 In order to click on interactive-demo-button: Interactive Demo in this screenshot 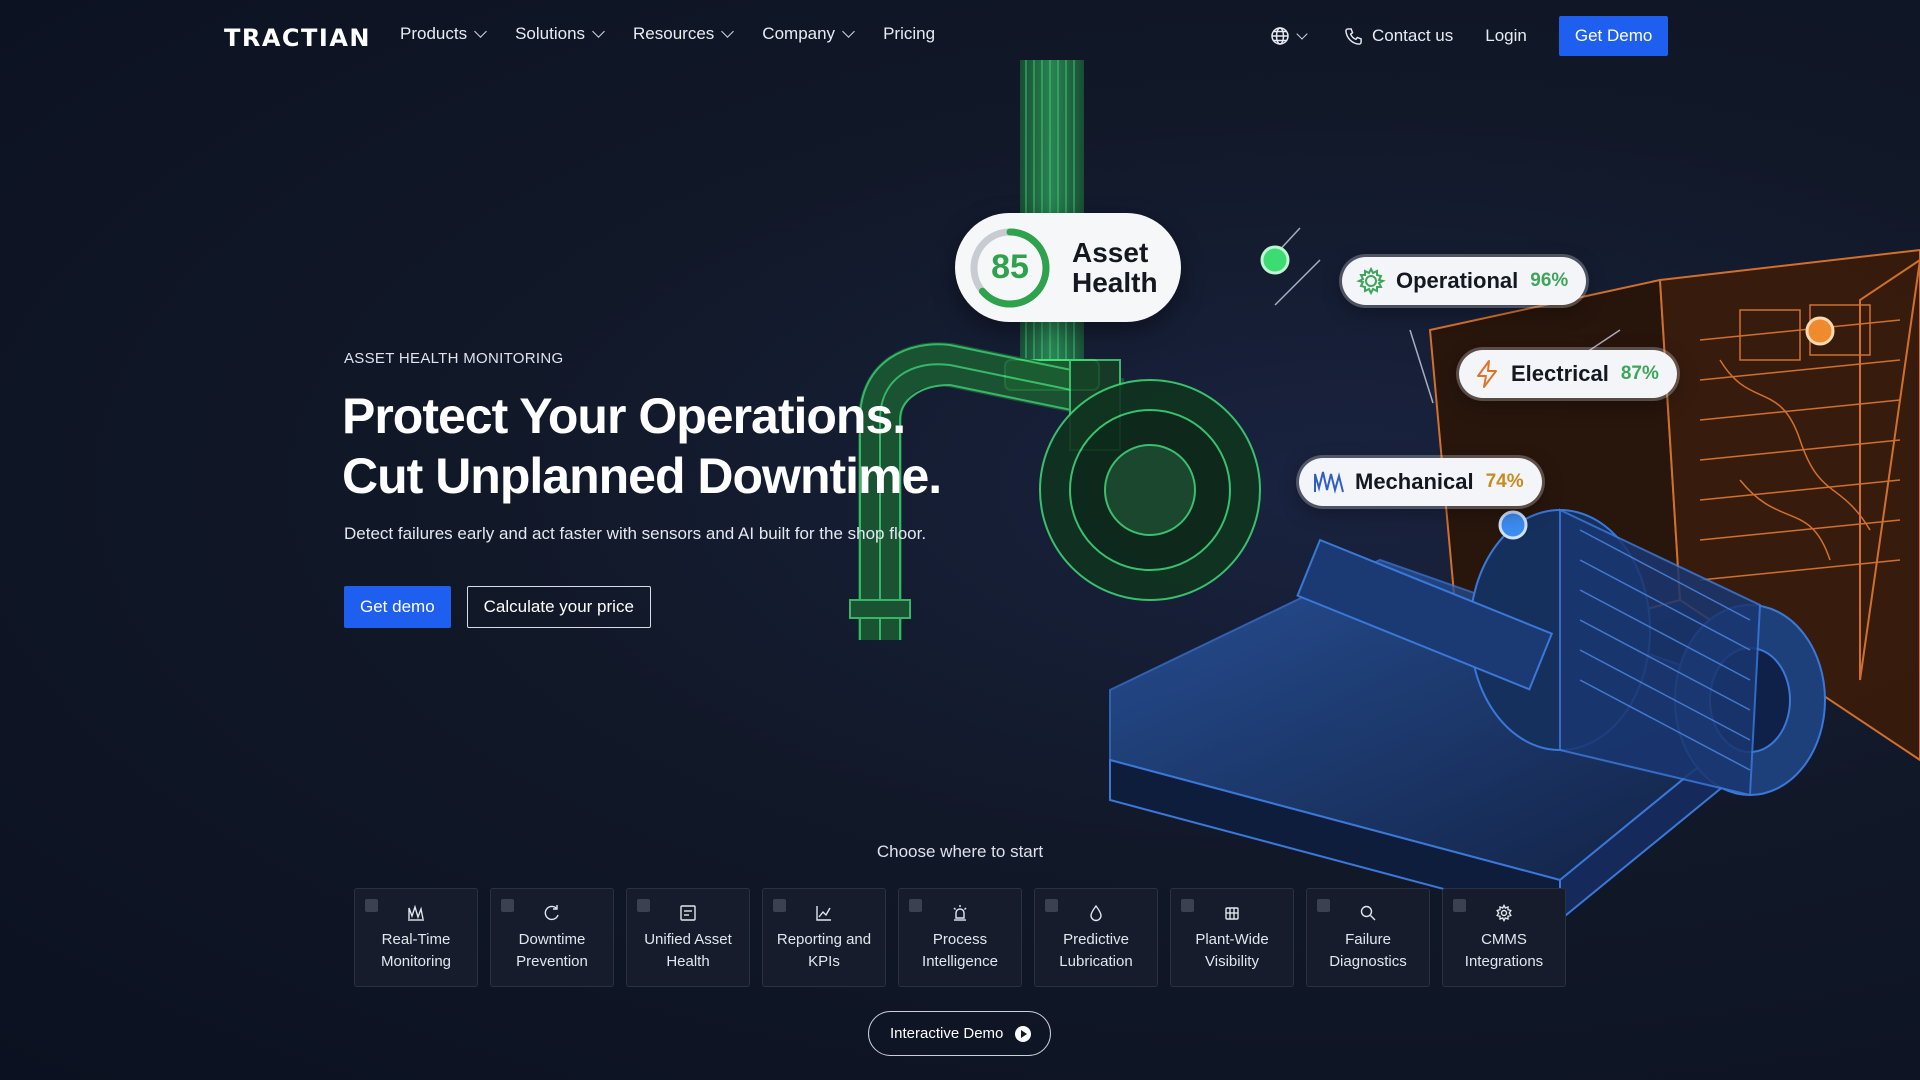, I will do `click(960, 1033)`.